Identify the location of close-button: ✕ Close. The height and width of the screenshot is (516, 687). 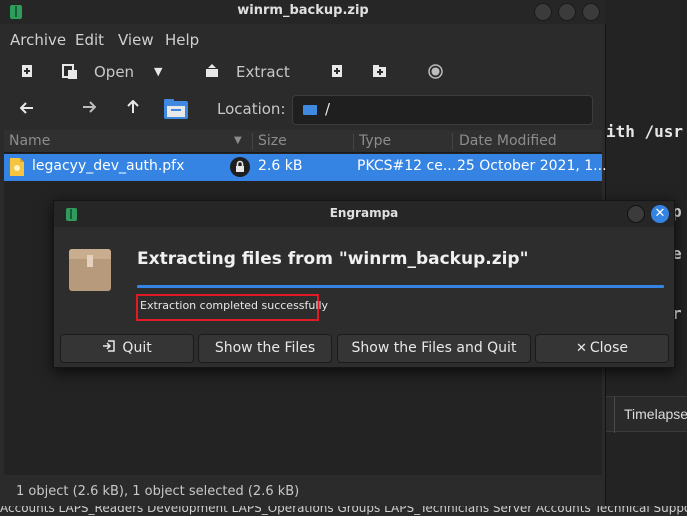
(602, 348).